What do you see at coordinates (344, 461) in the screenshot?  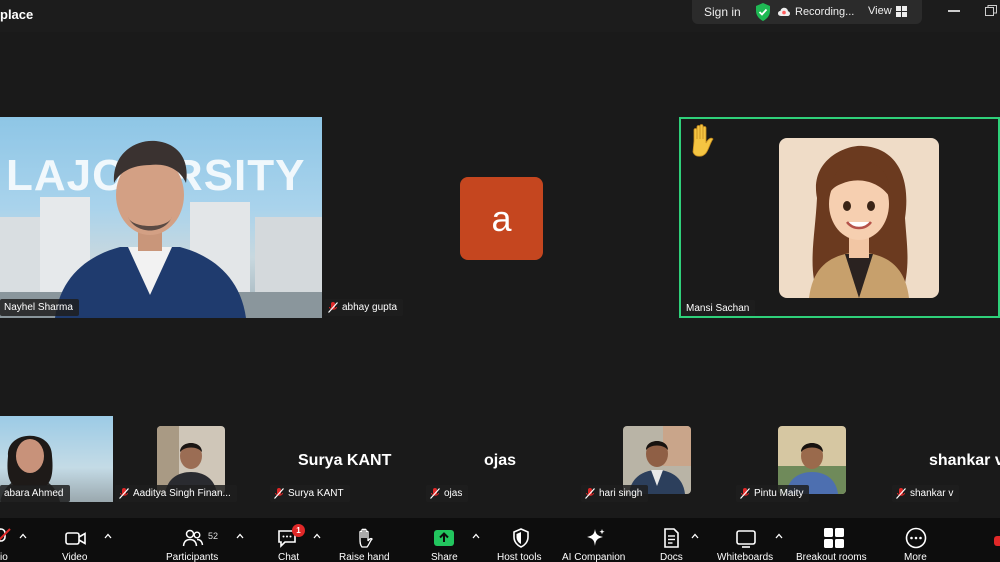 I see `participant-display-name: Surya KANT` at bounding box center [344, 461].